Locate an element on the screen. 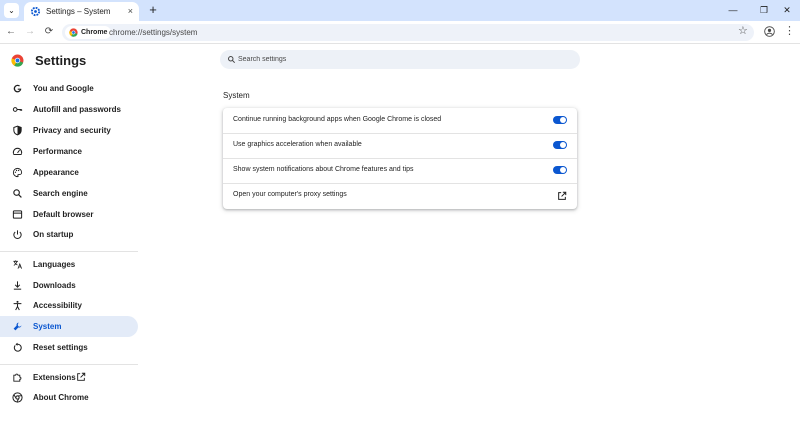 This screenshot has width=800, height=421. tab-title: Settings – System is located at coordinates (78, 11).